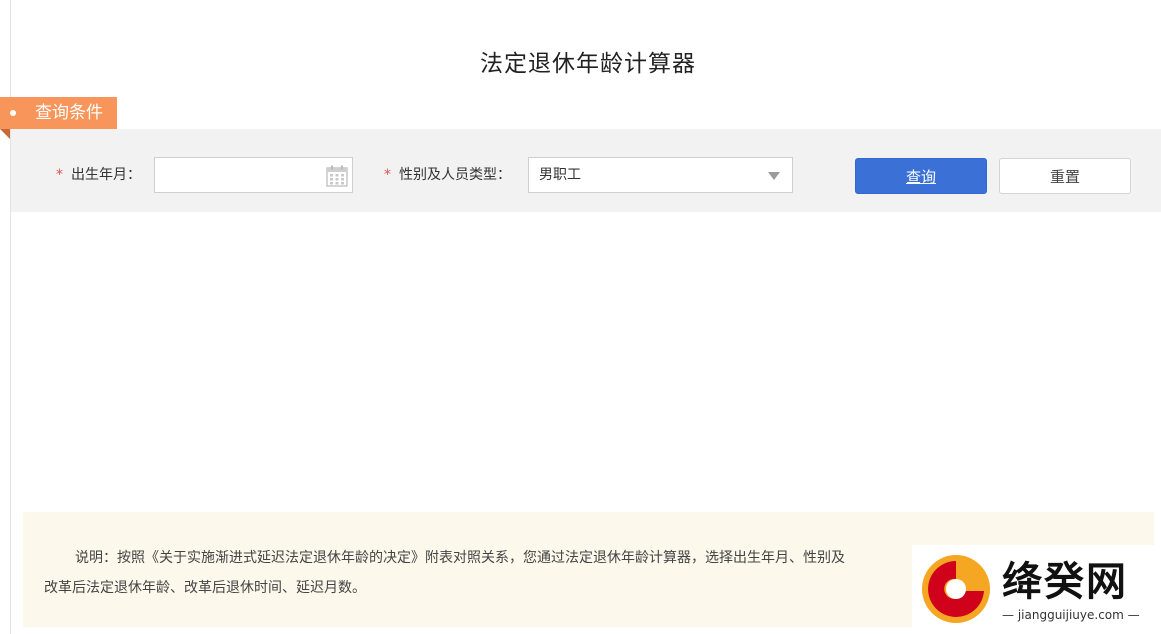 The width and height of the screenshot is (1161, 634). Describe the element at coordinates (660, 175) in the screenshot. I see `type-select: 男职工` at that location.